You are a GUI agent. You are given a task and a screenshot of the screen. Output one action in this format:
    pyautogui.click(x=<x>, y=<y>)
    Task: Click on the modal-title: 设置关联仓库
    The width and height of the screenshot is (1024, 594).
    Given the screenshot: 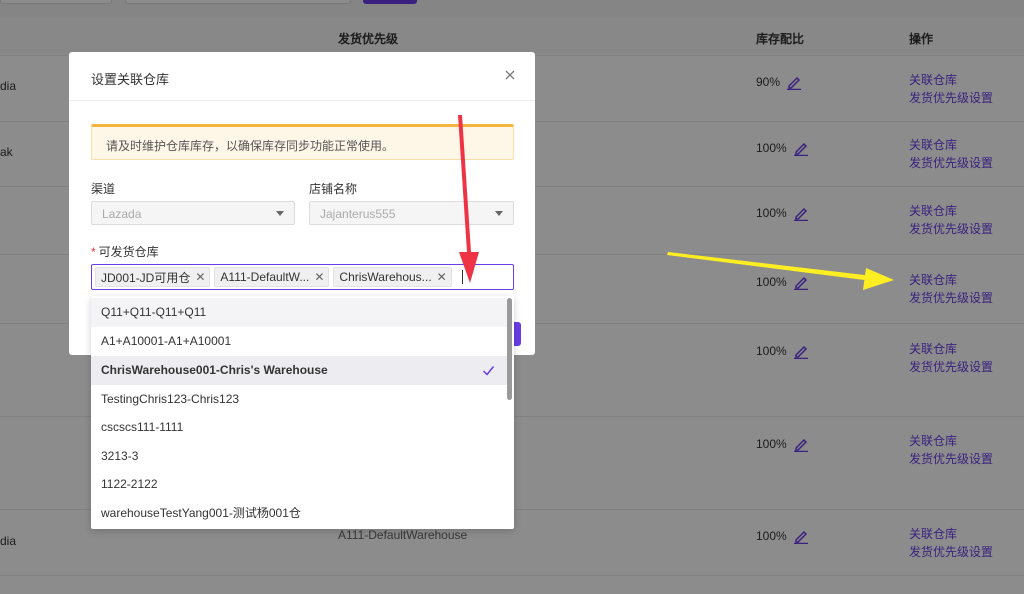 What is the action you would take?
    pyautogui.click(x=130, y=79)
    